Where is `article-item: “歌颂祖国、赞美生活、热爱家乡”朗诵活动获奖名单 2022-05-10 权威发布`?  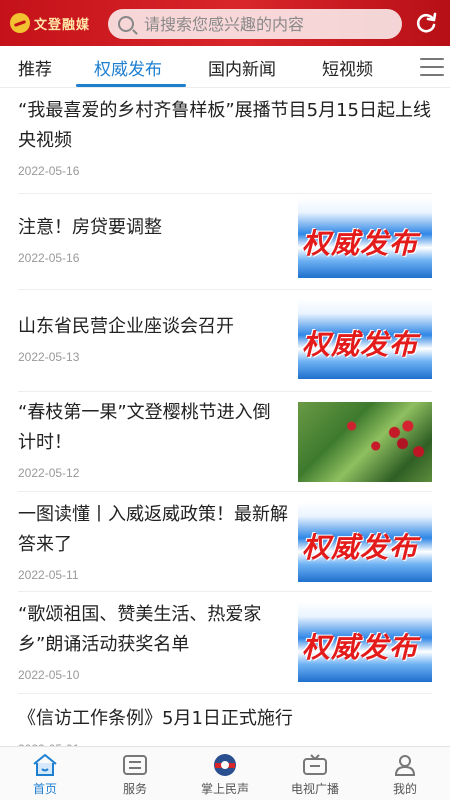
article-item: “歌颂祖国、赞美生活、热爱家乡”朗诵活动获奖名单 2022-05-10 权威发布 is located at coordinates (225, 643).